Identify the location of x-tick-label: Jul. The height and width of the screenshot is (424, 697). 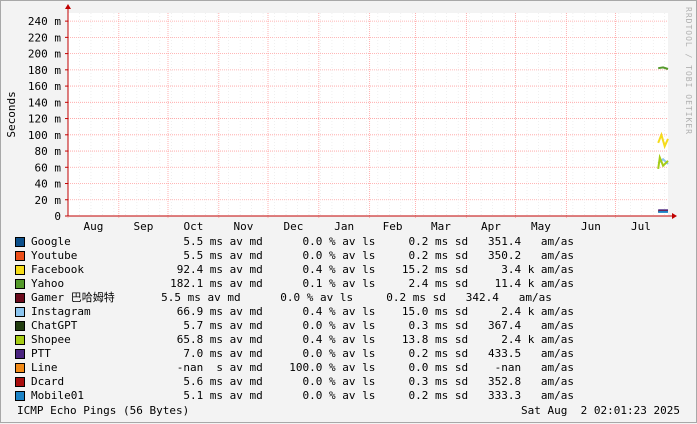
(641, 226).